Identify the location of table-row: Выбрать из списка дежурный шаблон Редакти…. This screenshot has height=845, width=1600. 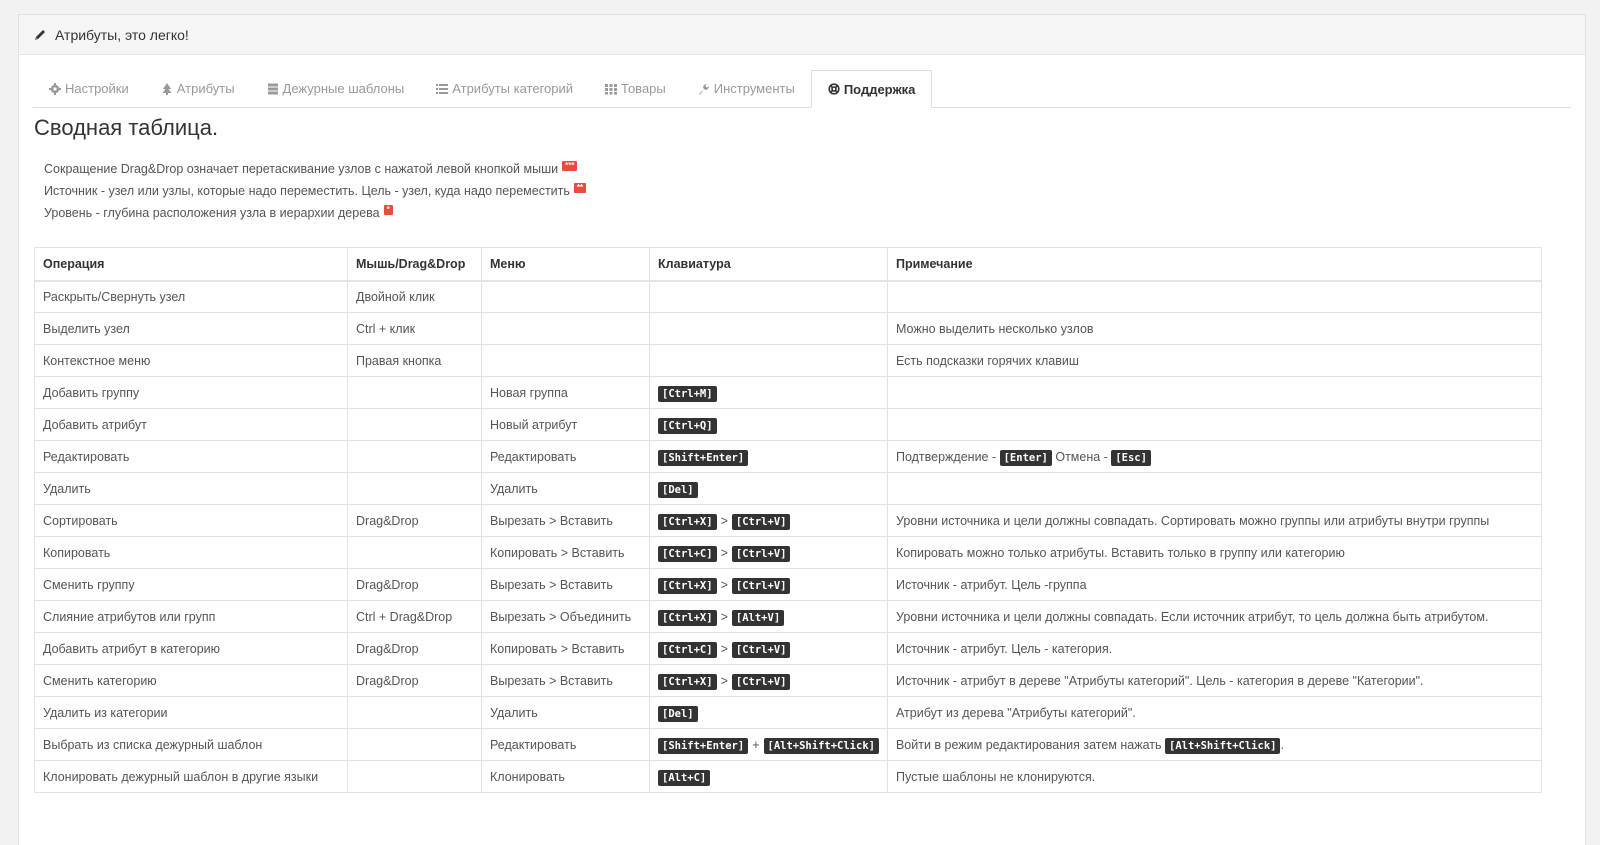
(788, 744).